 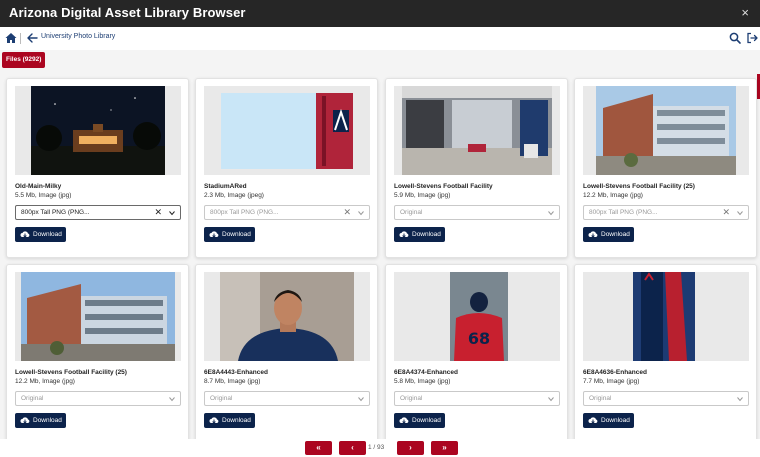 What do you see at coordinates (443, 186) in the screenshot?
I see `asset-name: Lowell-Stevens Football Facility` at bounding box center [443, 186].